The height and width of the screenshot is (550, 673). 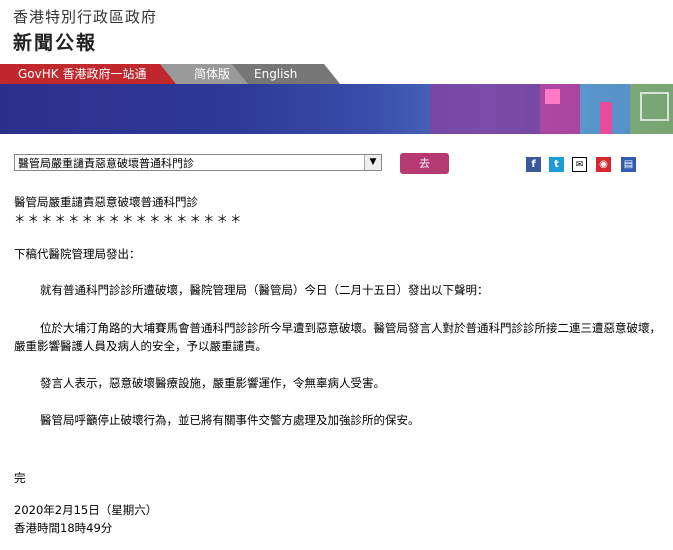 What do you see at coordinates (20, 478) in the screenshot?
I see `end-mark: 完` at bounding box center [20, 478].